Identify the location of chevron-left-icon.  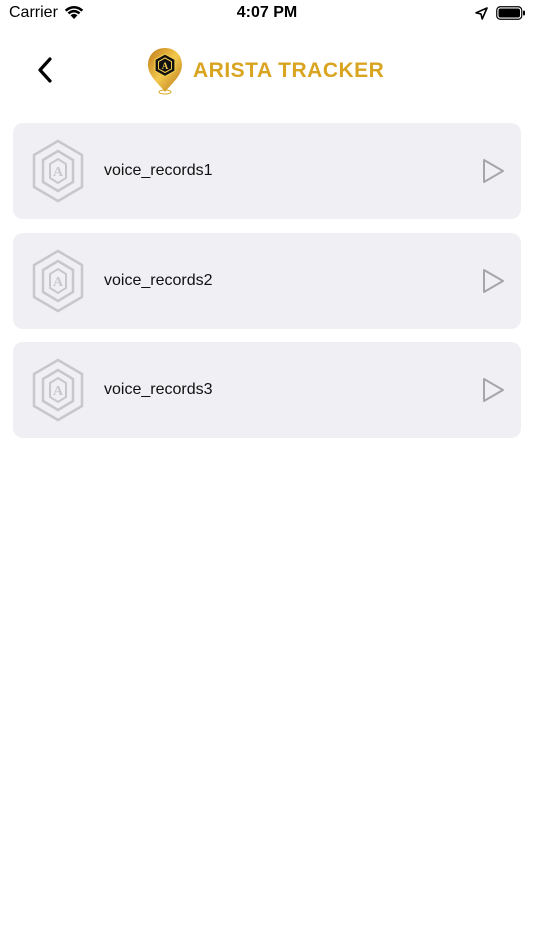
(45, 70).